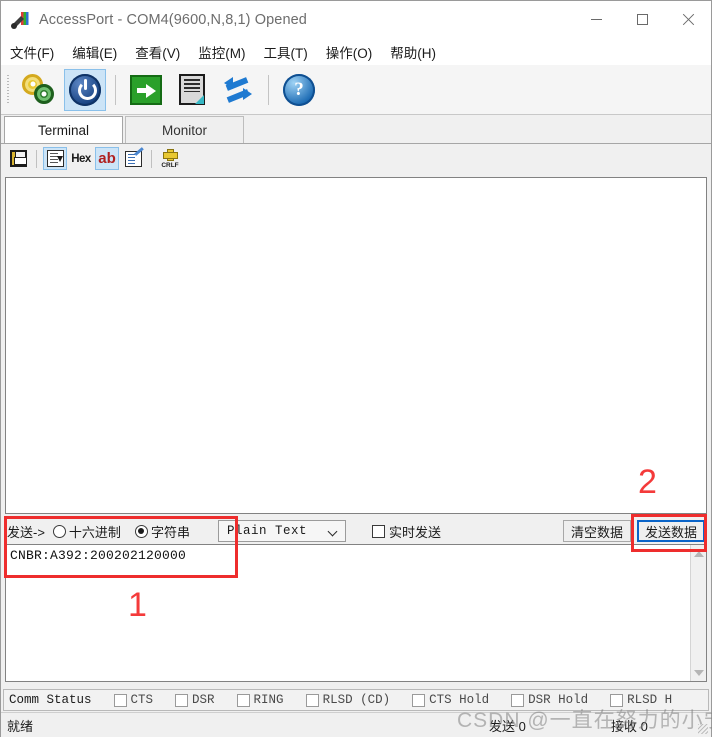 Image resolution: width=712 pixels, height=737 pixels. What do you see at coordinates (26, 532) in the screenshot?
I see `send-label: 发送->` at bounding box center [26, 532].